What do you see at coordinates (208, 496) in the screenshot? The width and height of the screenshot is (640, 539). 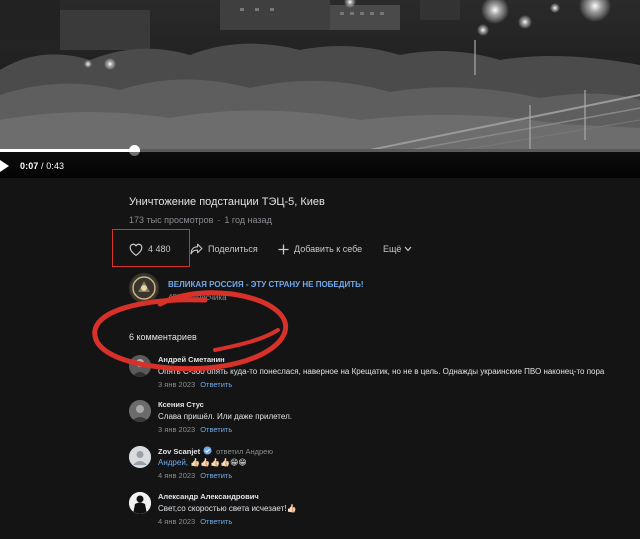 I see `comment-author: Александр Александрович` at bounding box center [208, 496].